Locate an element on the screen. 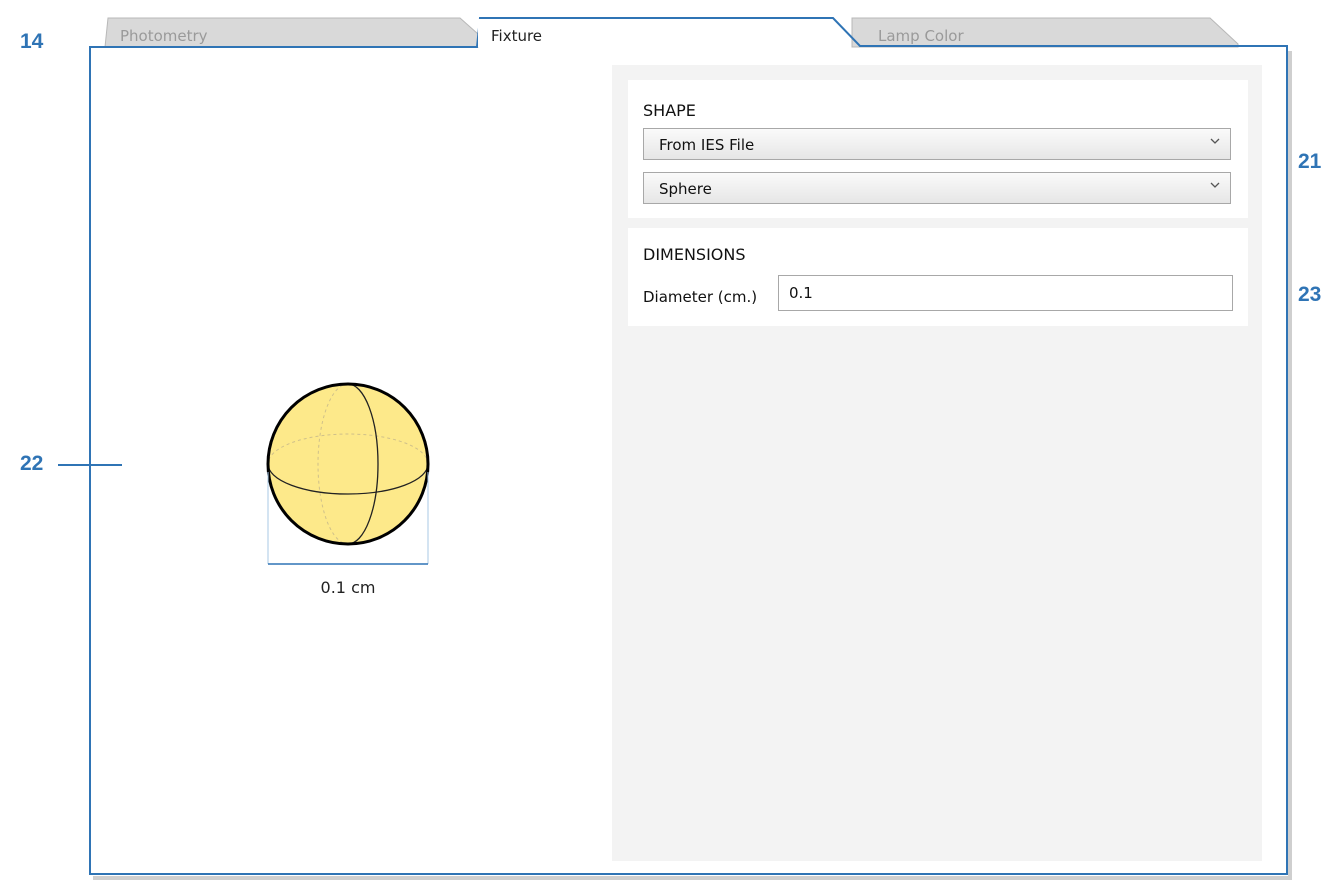  tab-photometry: Photometry is located at coordinates (164, 36).